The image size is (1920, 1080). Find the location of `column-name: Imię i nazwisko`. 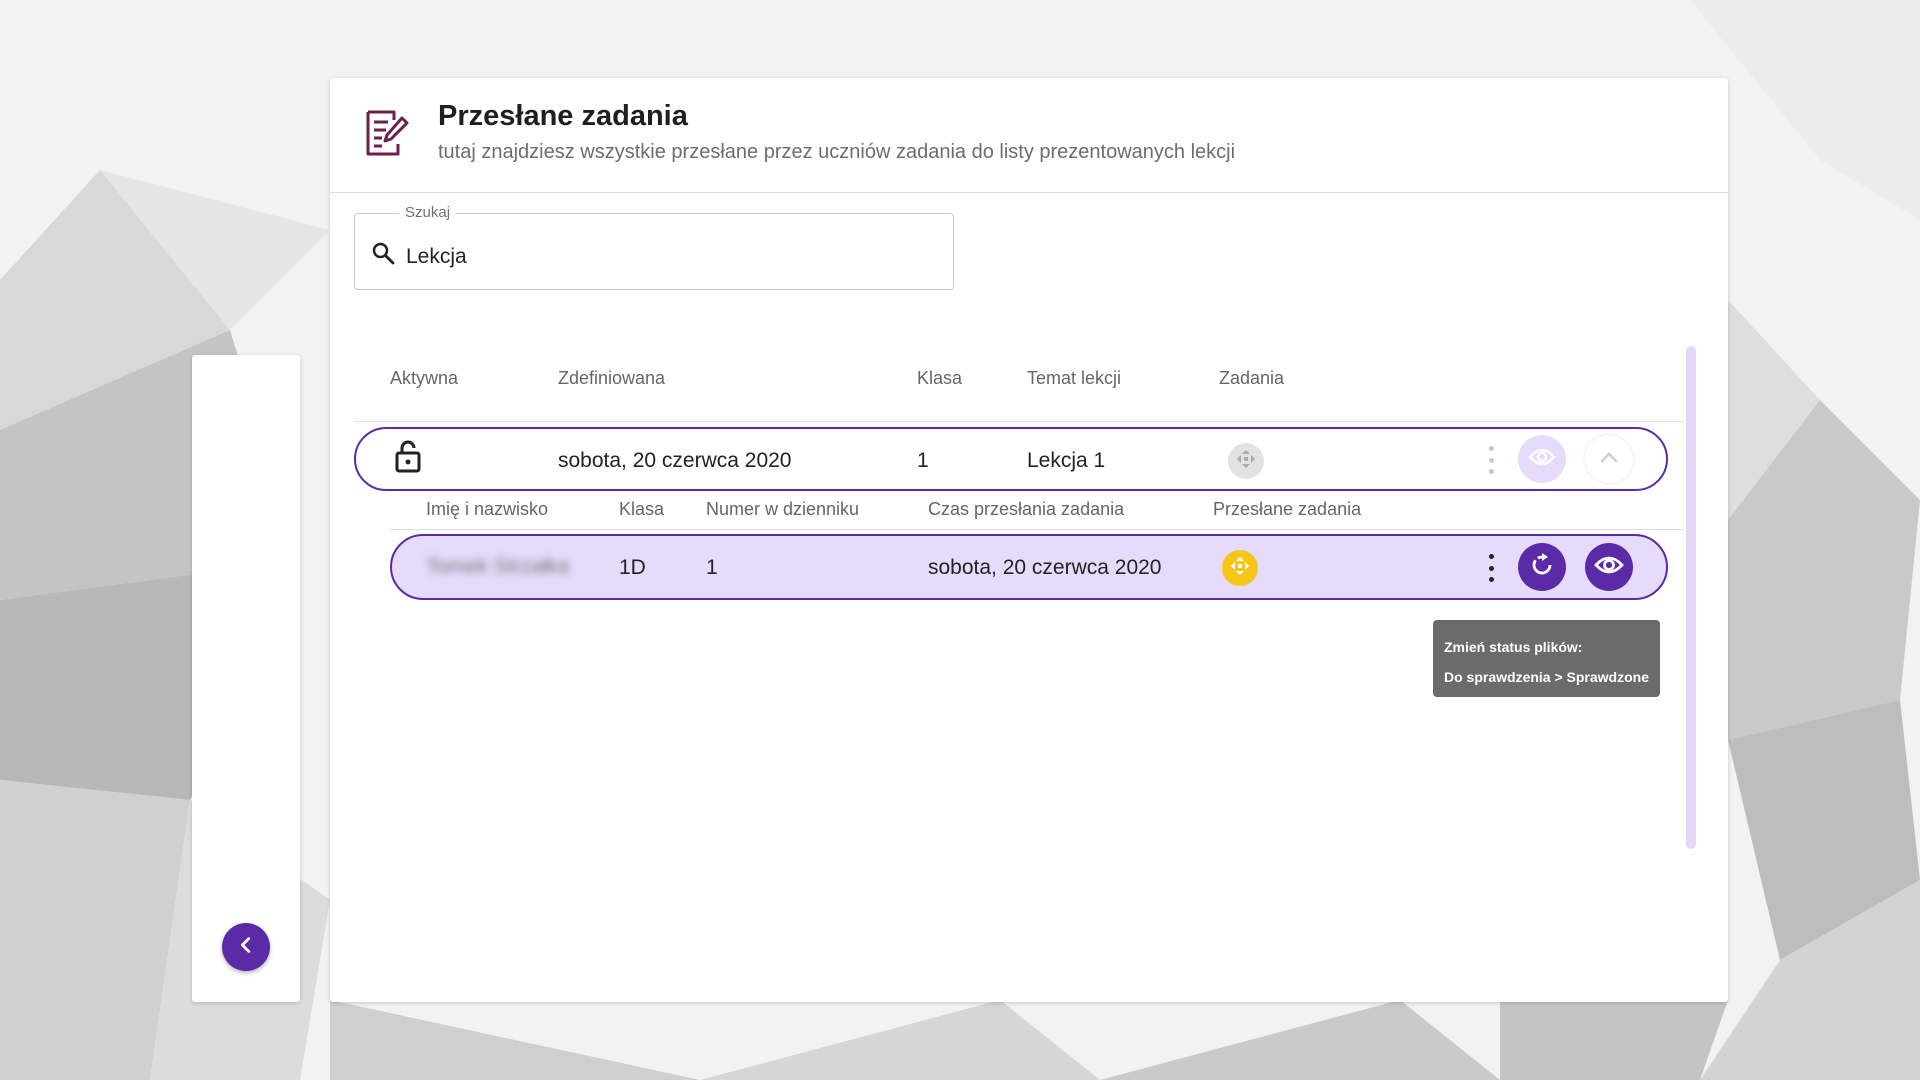

column-name: Imię i nazwisko is located at coordinates (487, 509).